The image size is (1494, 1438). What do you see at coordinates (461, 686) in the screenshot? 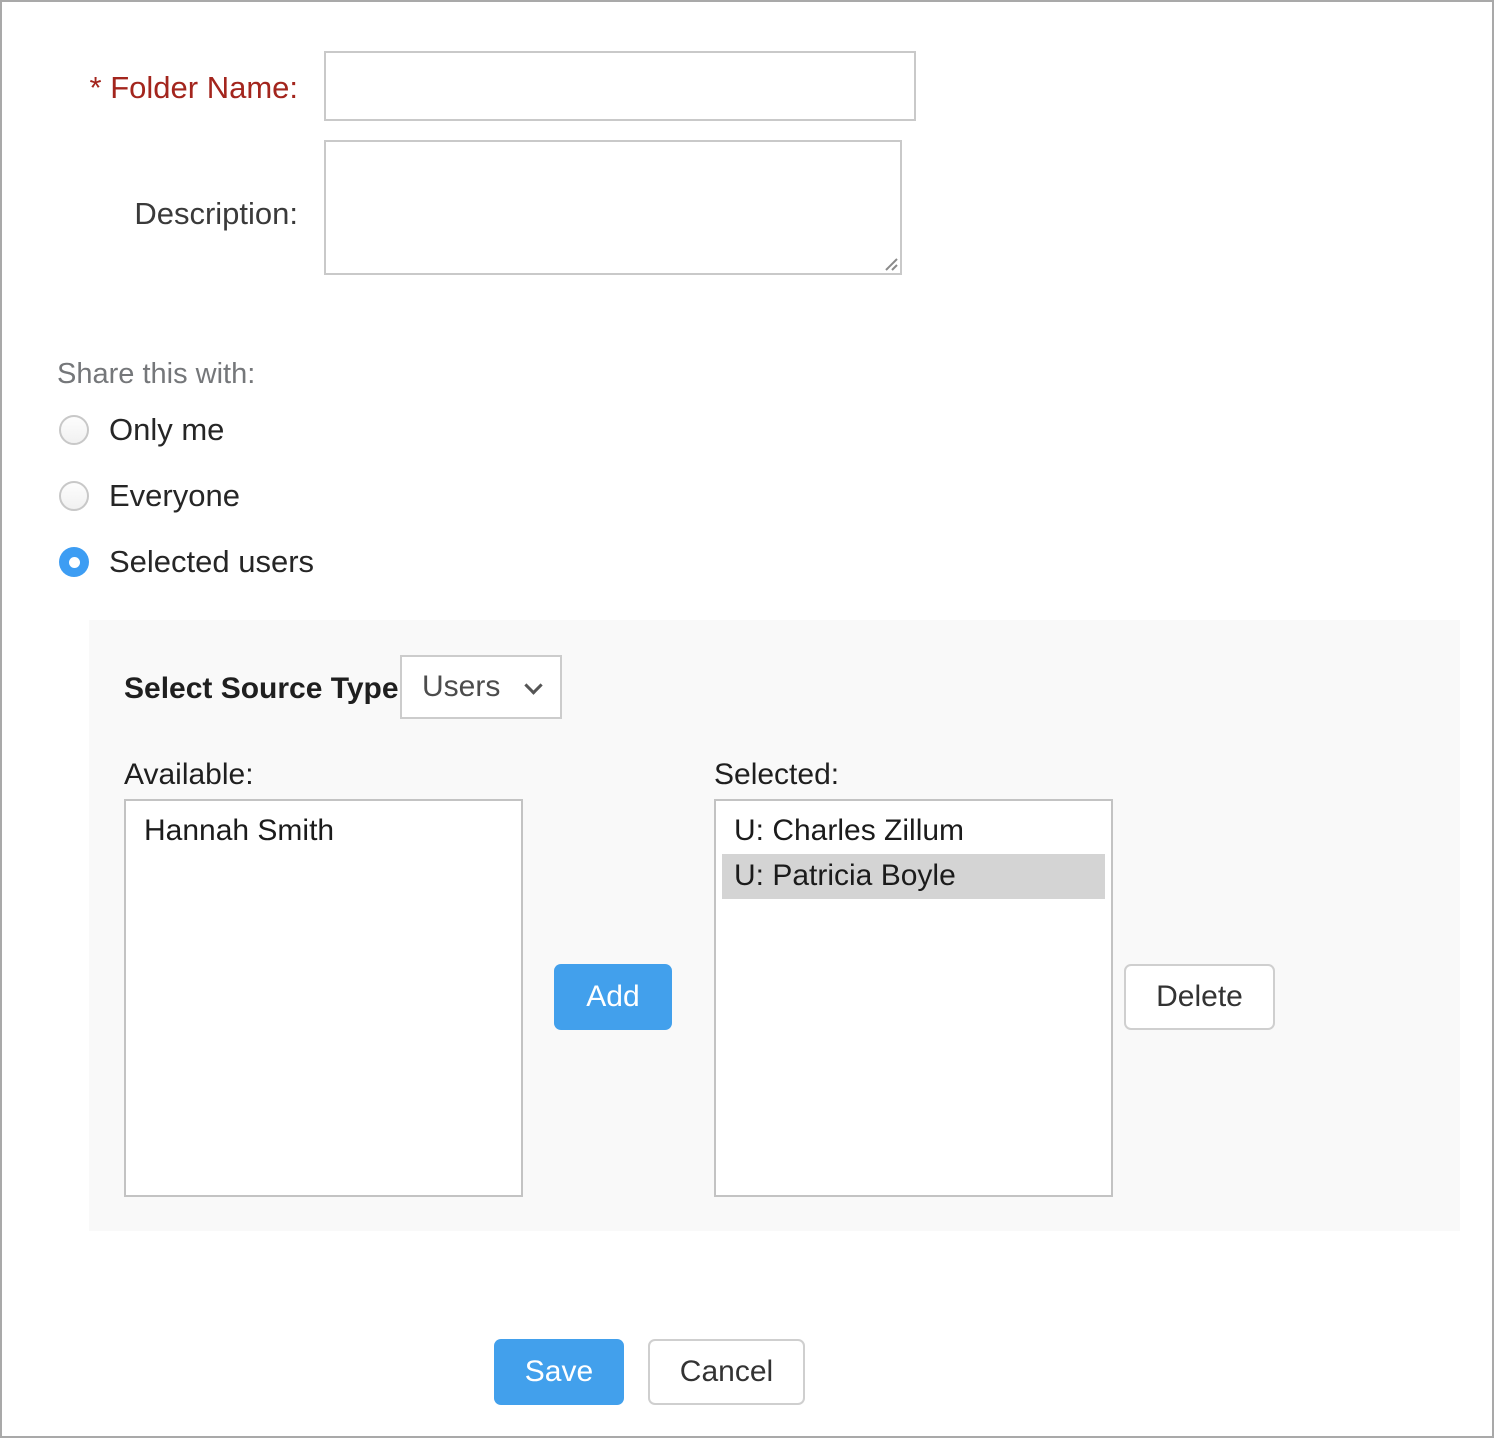
I see `source-type-selected-value: Users` at bounding box center [461, 686].